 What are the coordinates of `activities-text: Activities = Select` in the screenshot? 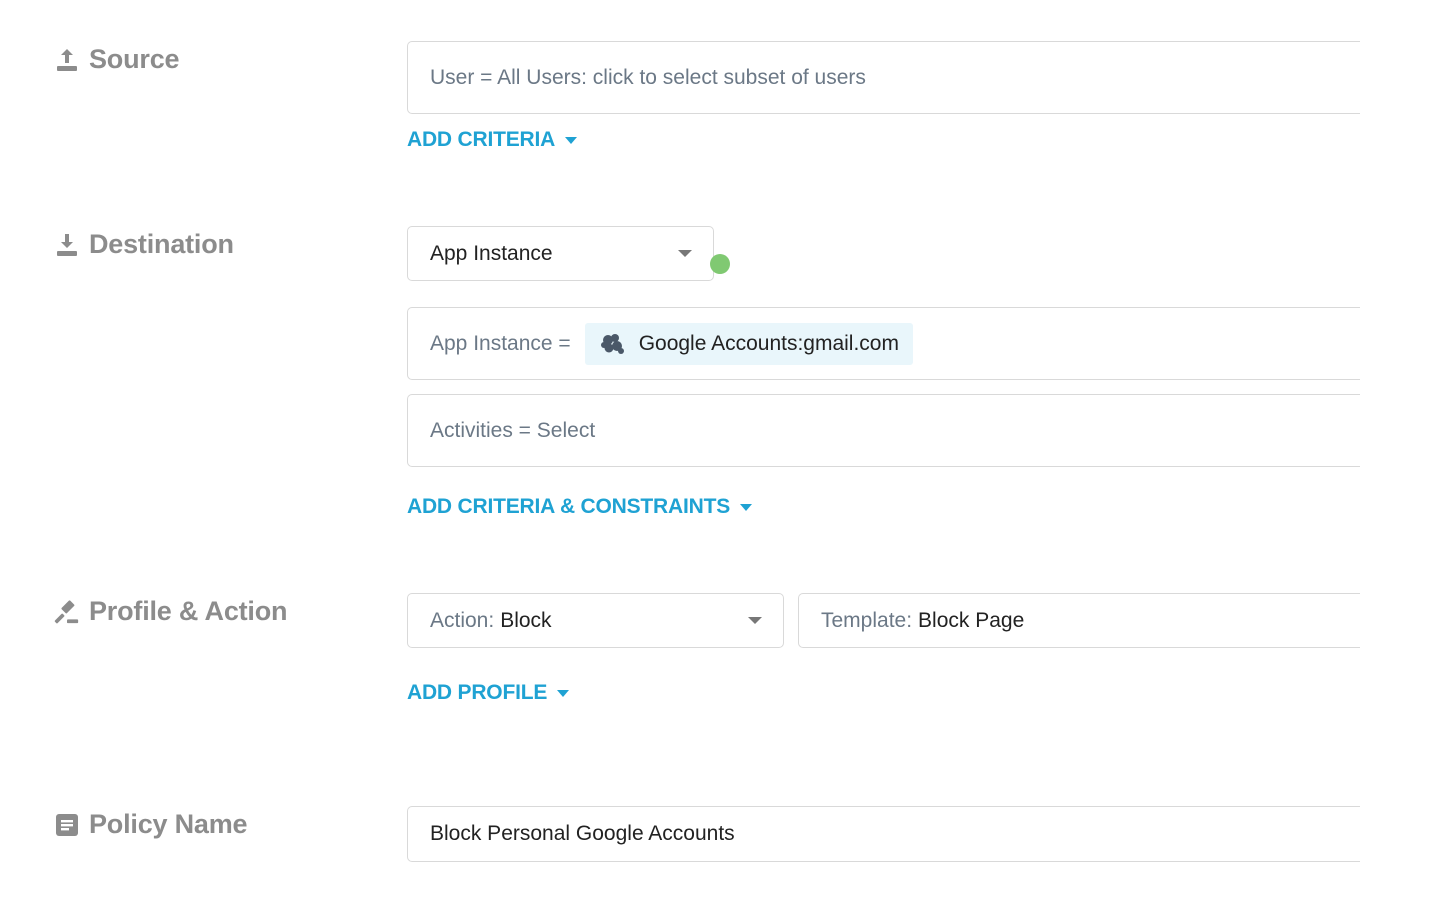 It's located at (513, 430).